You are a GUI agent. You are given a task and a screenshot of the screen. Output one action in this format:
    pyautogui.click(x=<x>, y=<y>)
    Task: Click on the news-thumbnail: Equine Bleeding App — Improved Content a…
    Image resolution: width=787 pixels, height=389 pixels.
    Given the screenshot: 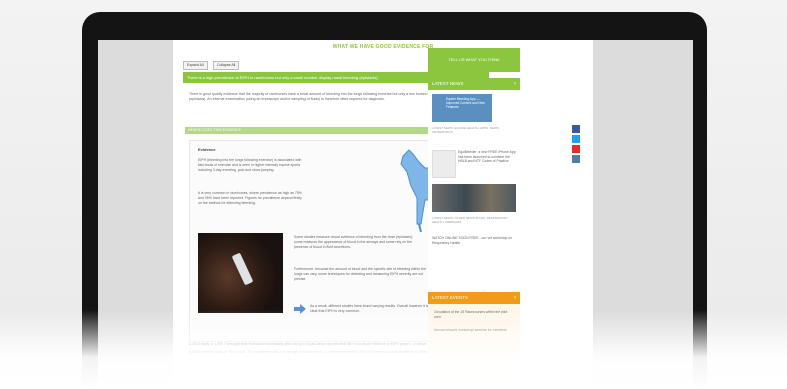 What is the action you would take?
    pyautogui.click(x=462, y=108)
    